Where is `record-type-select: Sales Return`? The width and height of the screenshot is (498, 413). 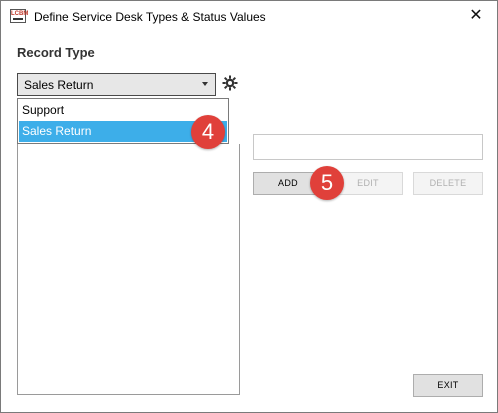 record-type-select: Sales Return is located at coordinates (116, 84).